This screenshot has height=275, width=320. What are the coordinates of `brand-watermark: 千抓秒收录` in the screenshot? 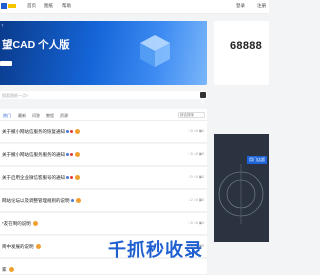 It's located at (155, 250).